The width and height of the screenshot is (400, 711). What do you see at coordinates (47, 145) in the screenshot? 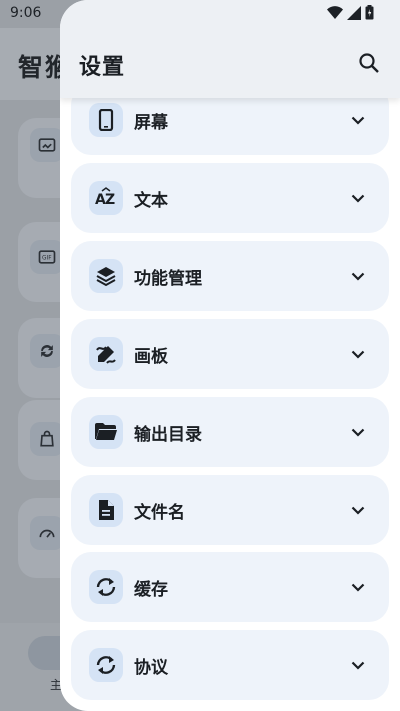
I see `background-image-icon` at bounding box center [47, 145].